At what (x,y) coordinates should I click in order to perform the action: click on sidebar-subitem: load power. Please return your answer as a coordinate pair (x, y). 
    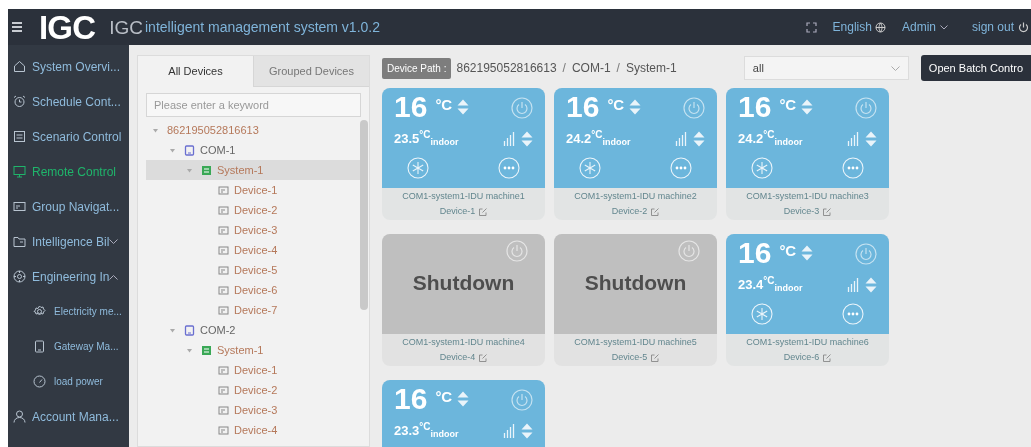
    Looking at the image, I should click on (68, 381).